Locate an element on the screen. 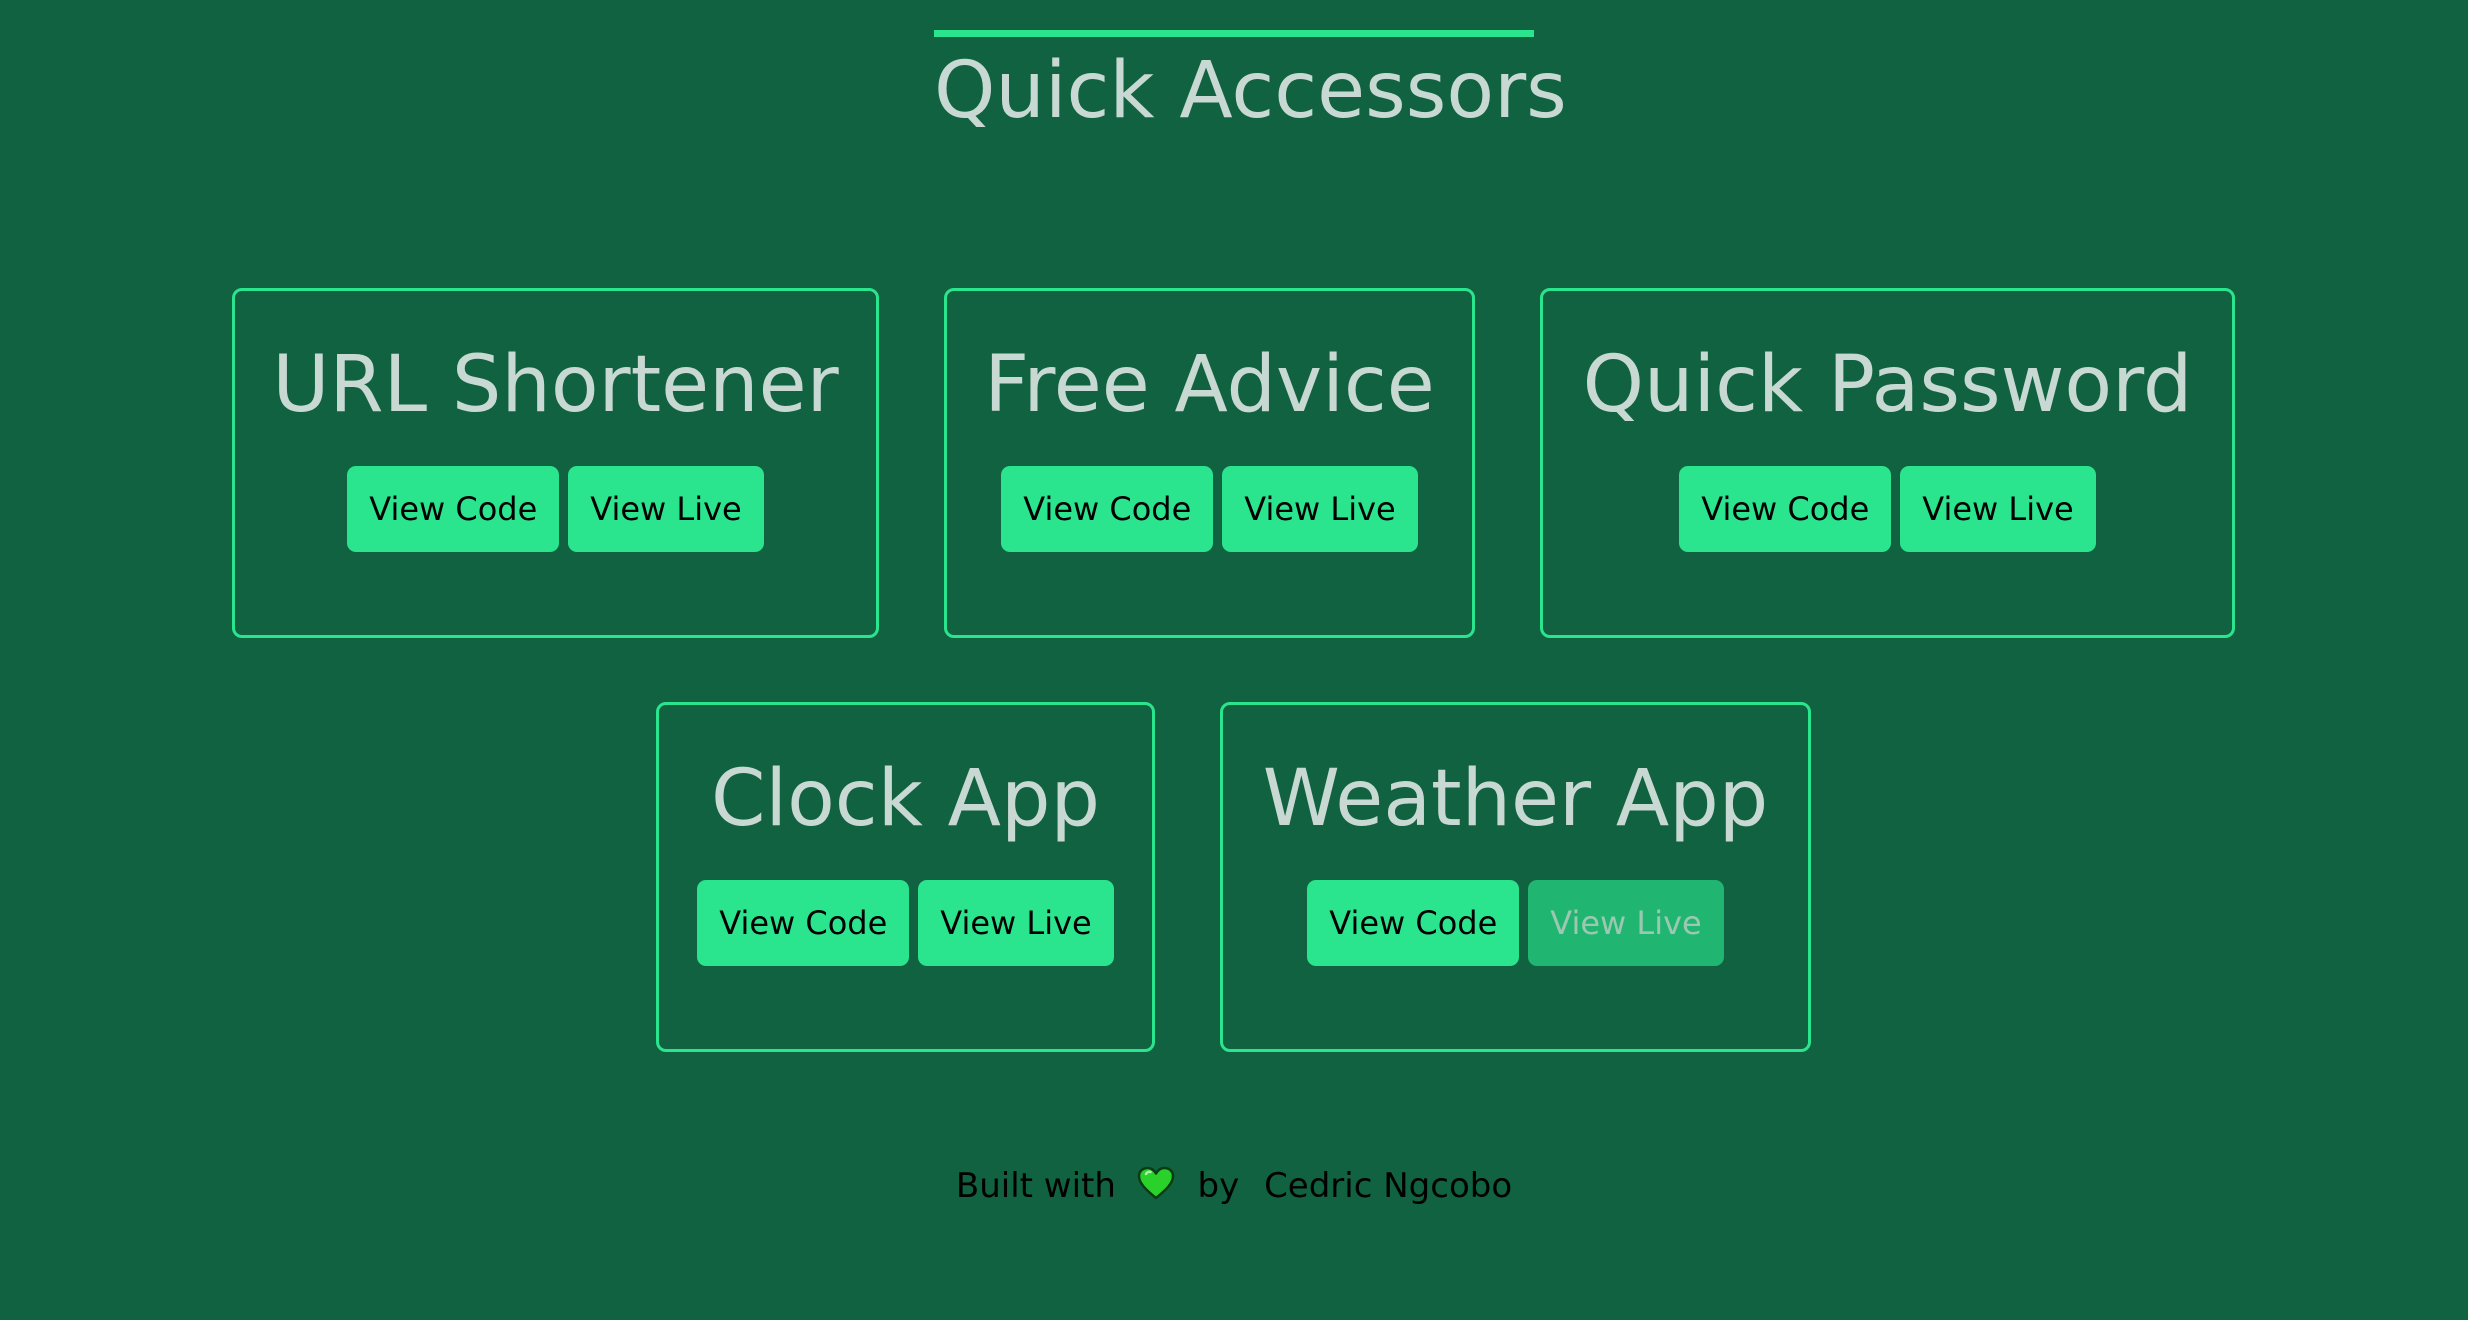 Image resolution: width=2468 pixels, height=1320 pixels. project-card-free-advice: Free Advice View Code View Live is located at coordinates (1209, 463).